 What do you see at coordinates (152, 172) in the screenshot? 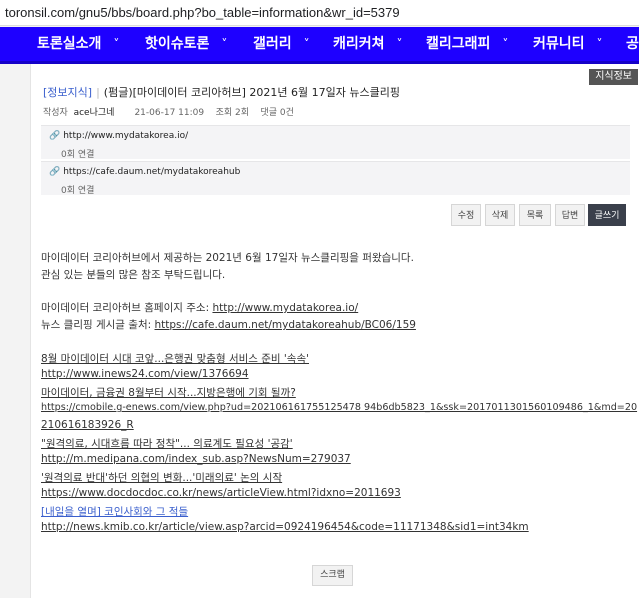
I see `link-url: https://cafe.daum.net/mydatakoreahub` at bounding box center [152, 172].